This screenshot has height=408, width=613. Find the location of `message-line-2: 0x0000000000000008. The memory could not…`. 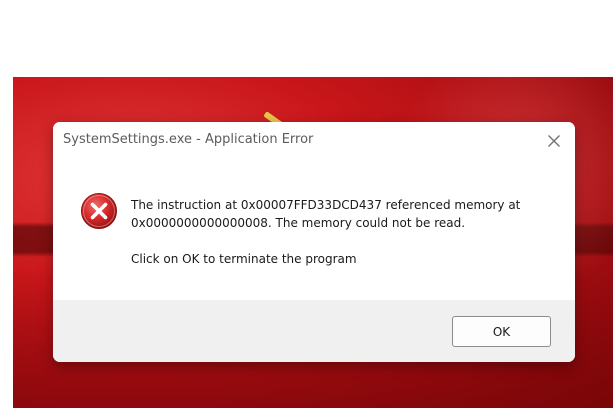

message-line-2: 0x0000000000000008. The memory could not… is located at coordinates (298, 223).